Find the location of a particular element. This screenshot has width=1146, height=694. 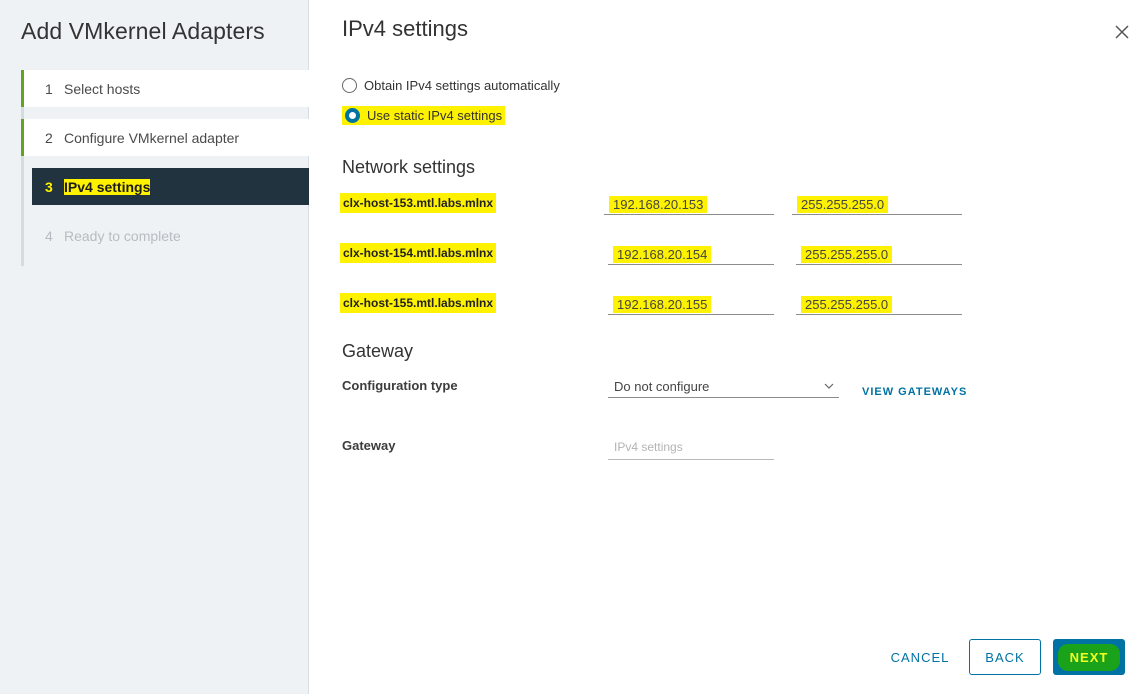

configuration-type-select: Do not configure is located at coordinates (723, 387).